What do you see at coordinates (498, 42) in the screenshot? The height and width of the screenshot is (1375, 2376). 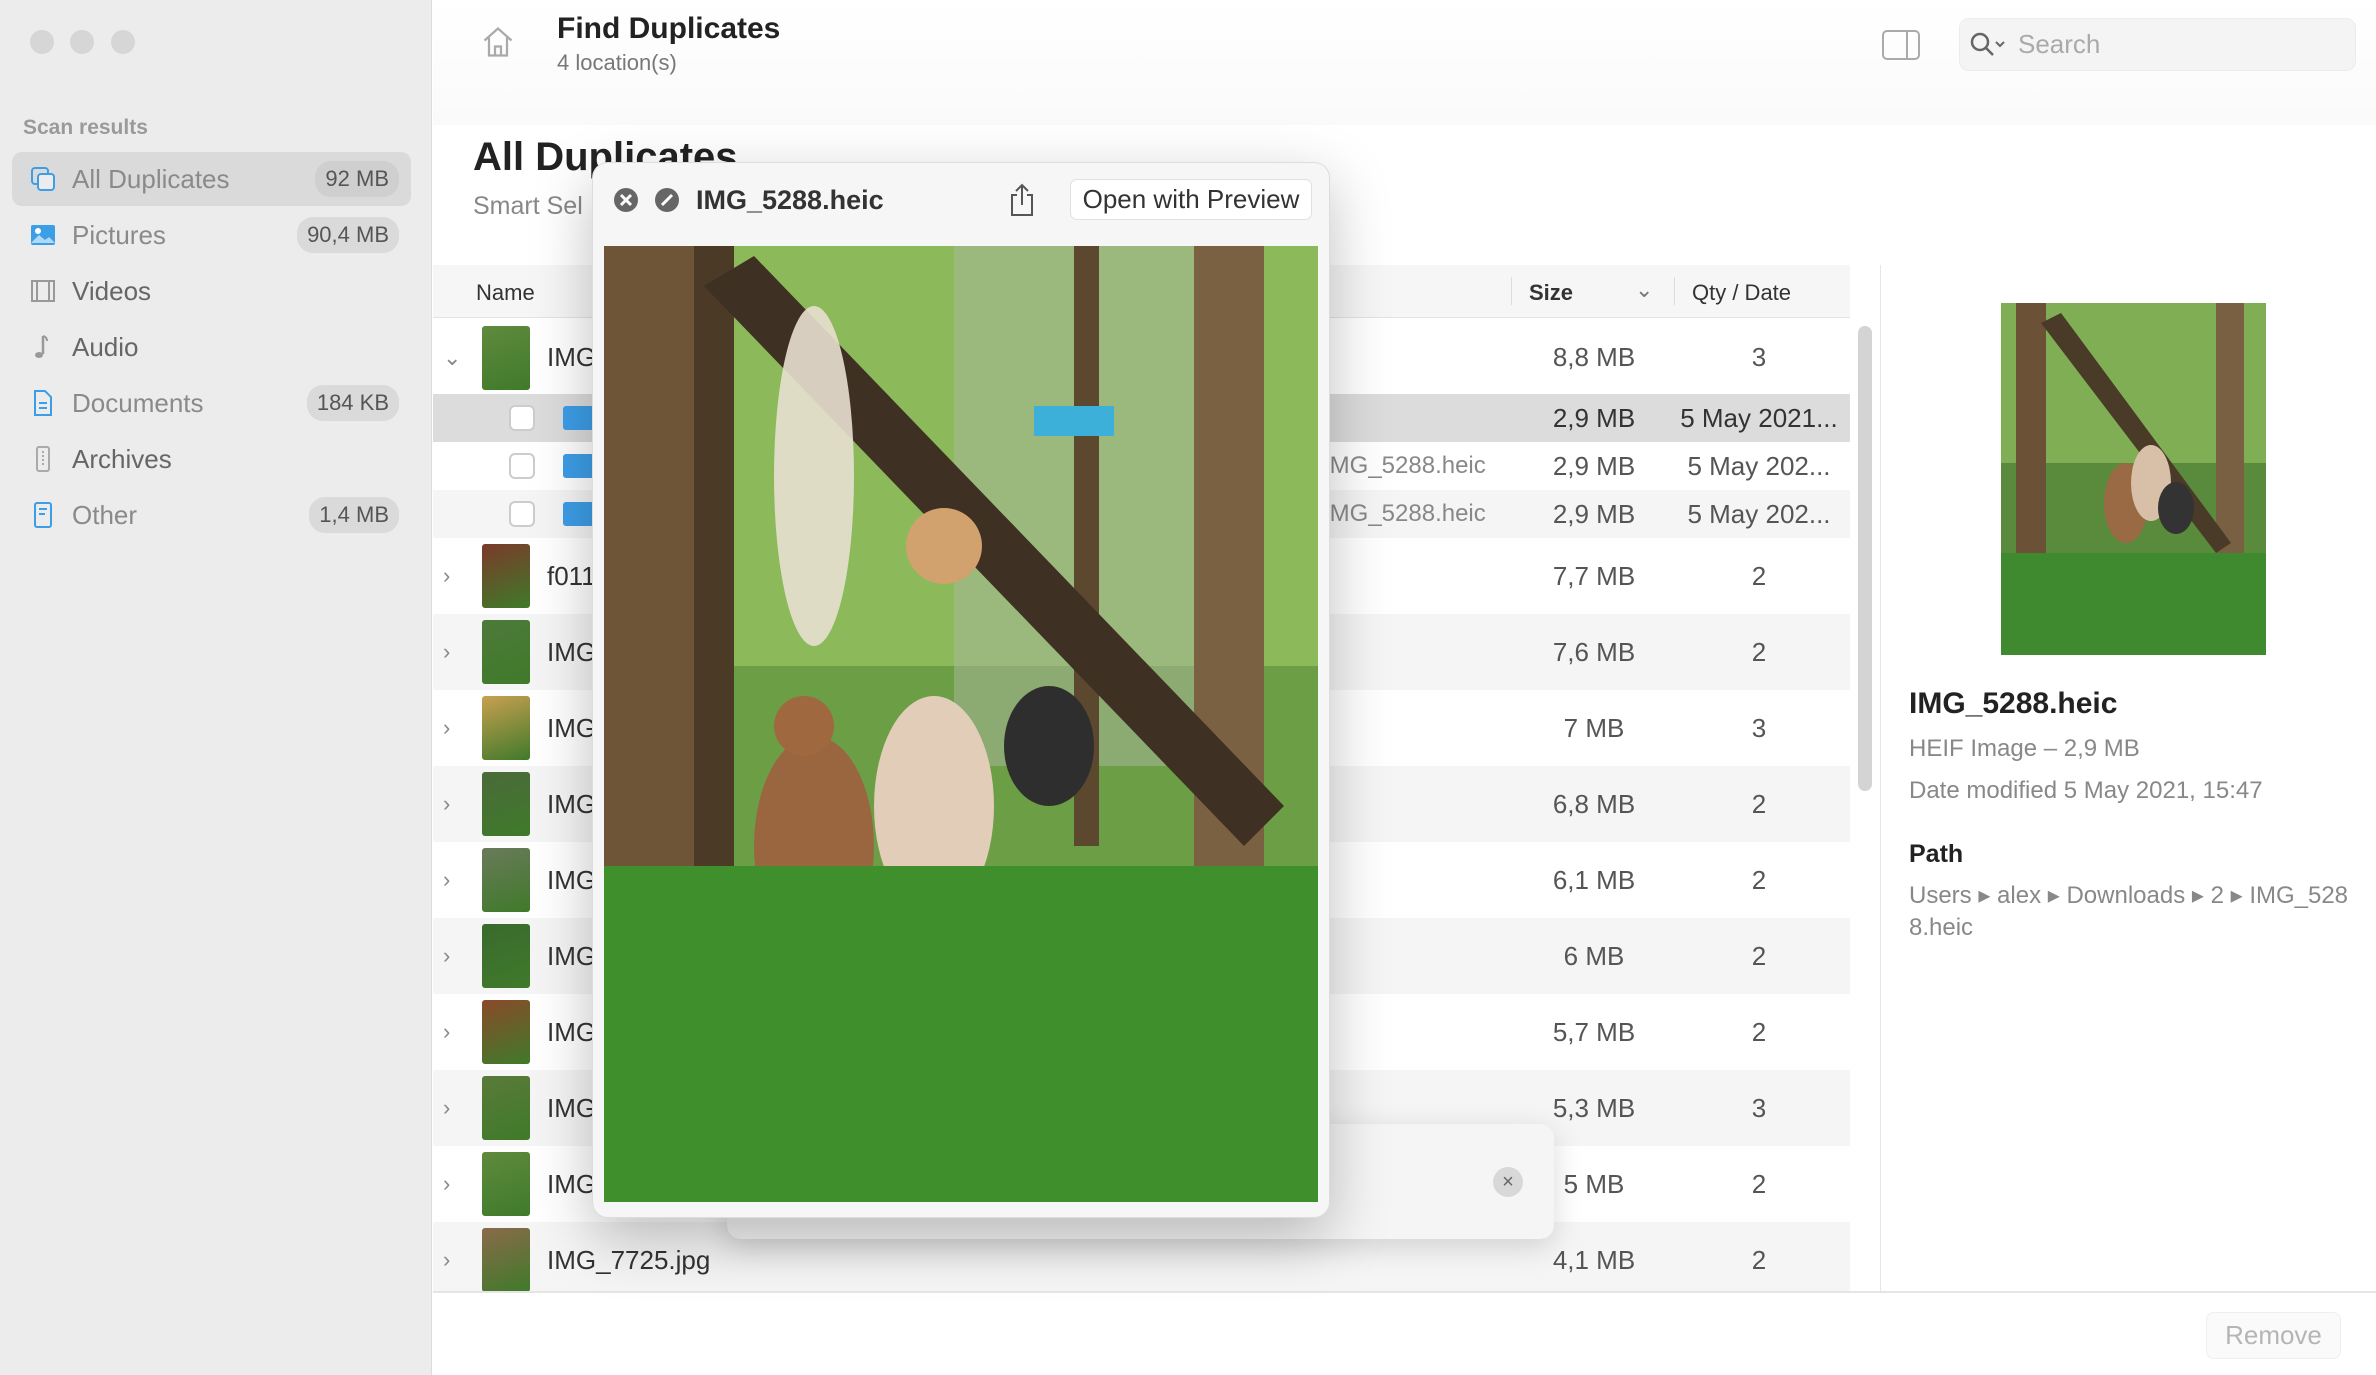 I see `home-icon` at bounding box center [498, 42].